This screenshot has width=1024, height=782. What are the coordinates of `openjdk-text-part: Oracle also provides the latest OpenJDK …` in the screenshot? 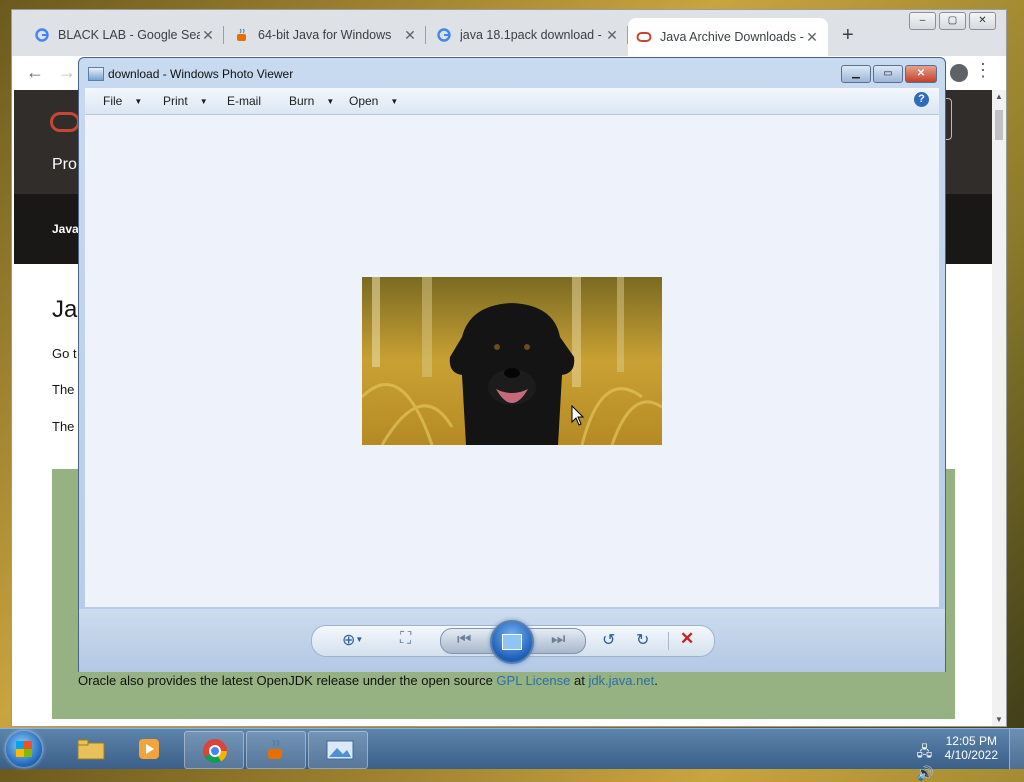 It's located at (287, 680).